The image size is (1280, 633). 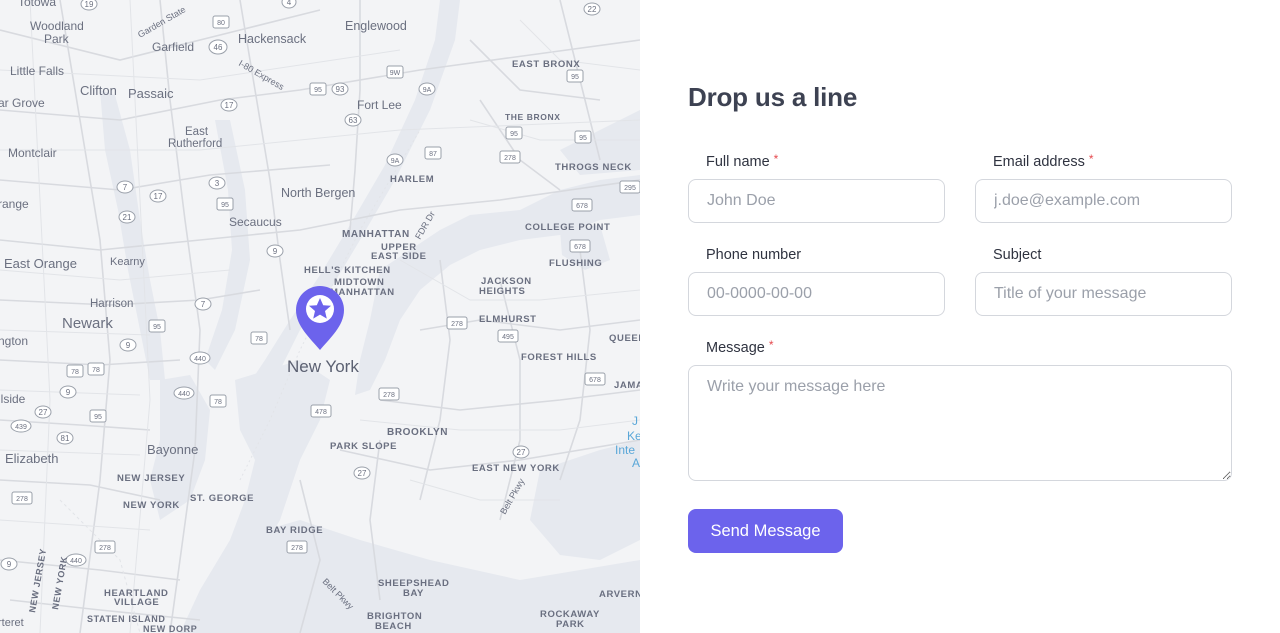 I want to click on map-label: MANHATTAN, so click(x=376, y=234).